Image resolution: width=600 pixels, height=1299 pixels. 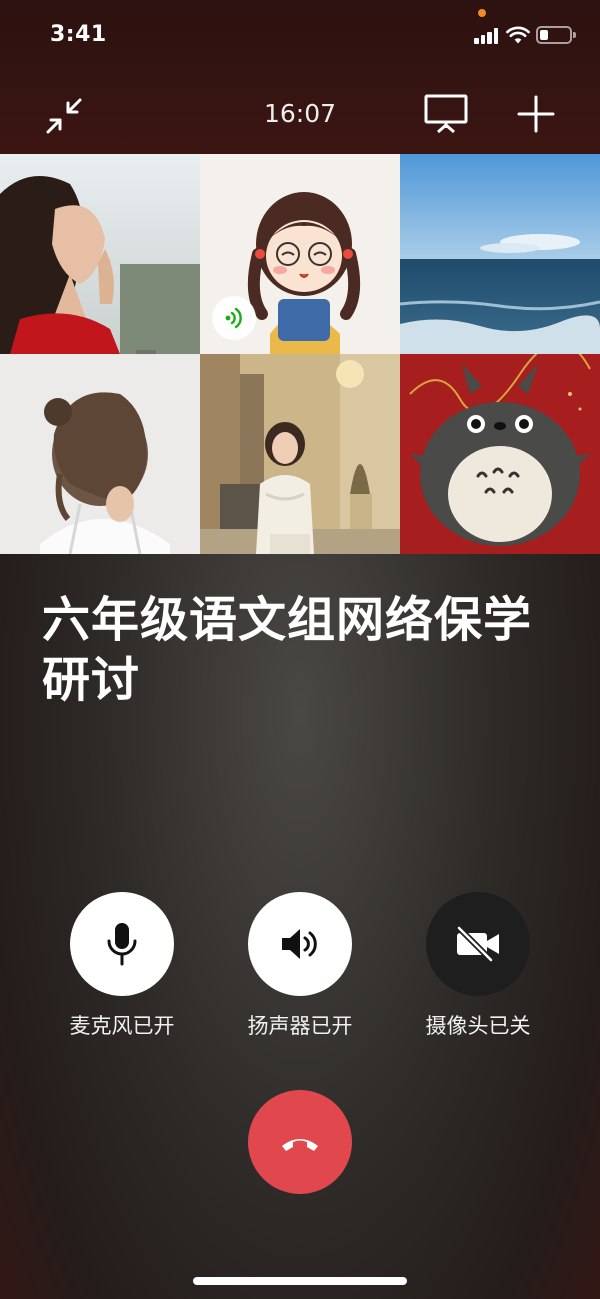 I want to click on wifi-icon, so click(x=518, y=35).